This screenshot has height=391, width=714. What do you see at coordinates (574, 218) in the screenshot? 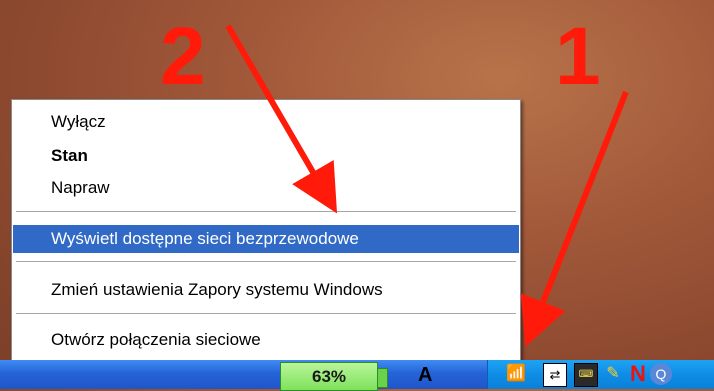
I see `arrow-to-wireless-tray-icon` at bounding box center [574, 218].